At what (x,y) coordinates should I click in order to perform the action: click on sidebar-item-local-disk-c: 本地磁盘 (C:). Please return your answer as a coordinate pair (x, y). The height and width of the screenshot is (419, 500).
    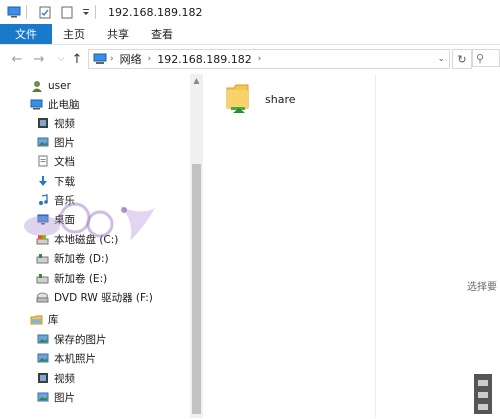
    Looking at the image, I should click on (77, 239).